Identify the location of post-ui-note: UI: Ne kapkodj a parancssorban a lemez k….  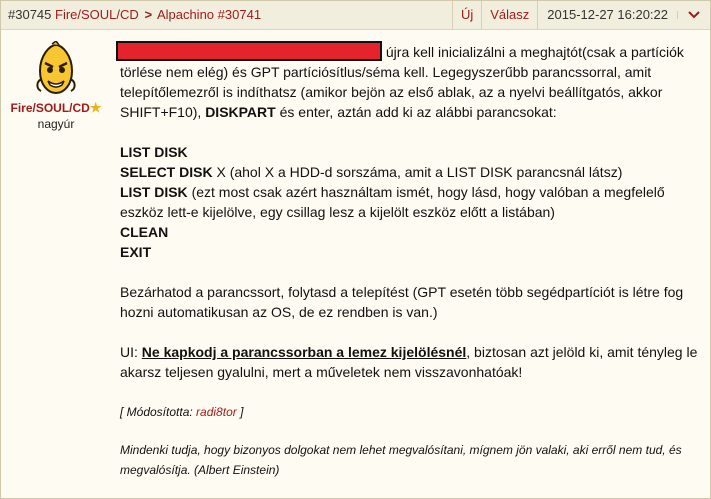
(412, 362).